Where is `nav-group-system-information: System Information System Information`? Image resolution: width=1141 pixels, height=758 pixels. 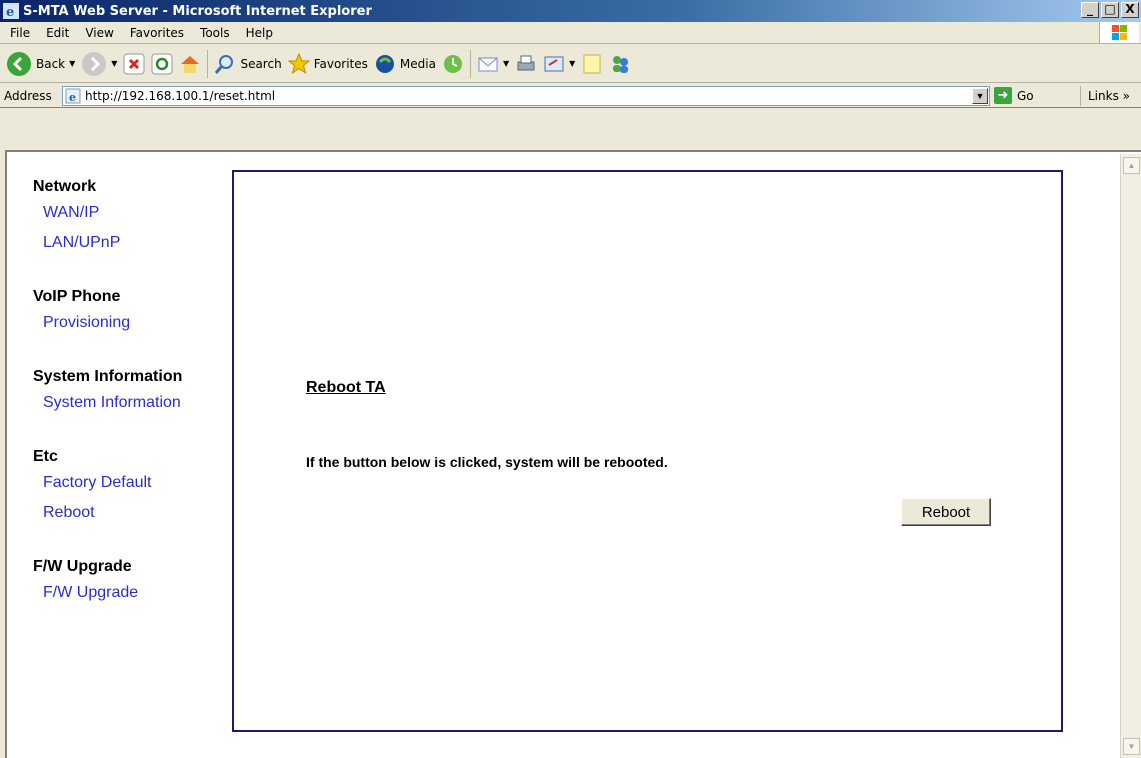
nav-group-system-information: System Information System Information is located at coordinates (123, 395).